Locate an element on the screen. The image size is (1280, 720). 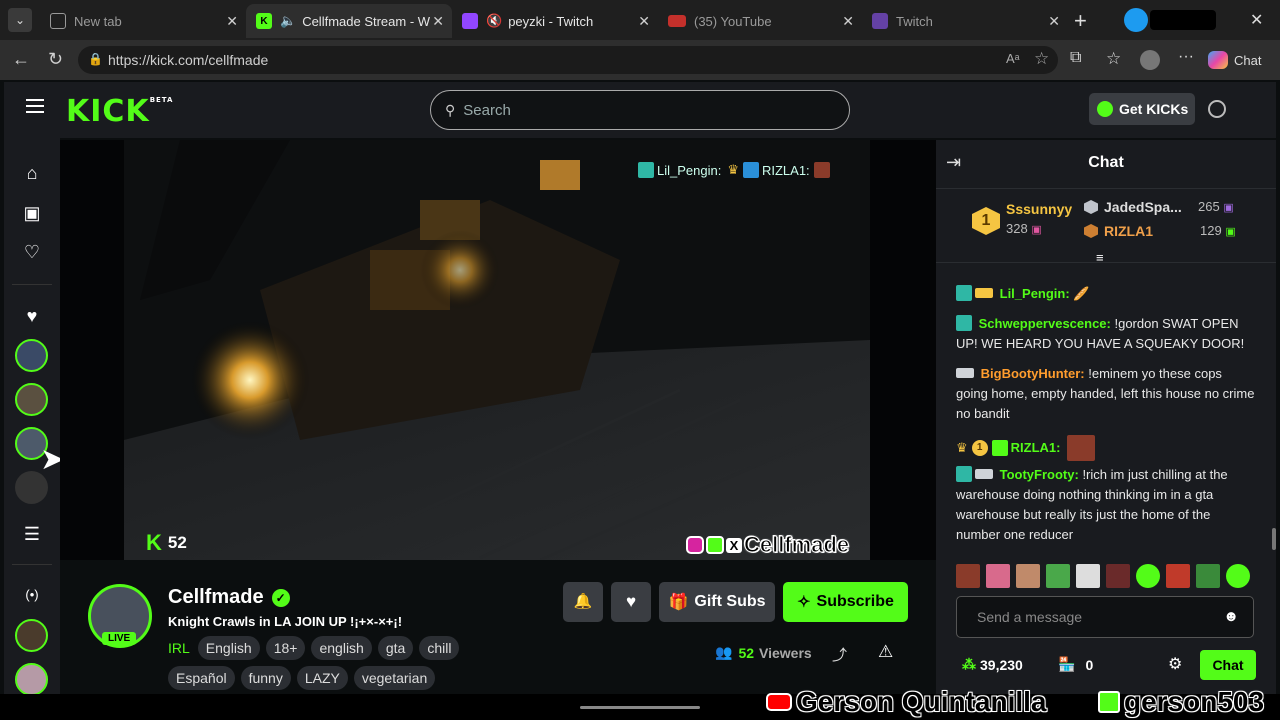
category-link: IRL is located at coordinates (179, 648).